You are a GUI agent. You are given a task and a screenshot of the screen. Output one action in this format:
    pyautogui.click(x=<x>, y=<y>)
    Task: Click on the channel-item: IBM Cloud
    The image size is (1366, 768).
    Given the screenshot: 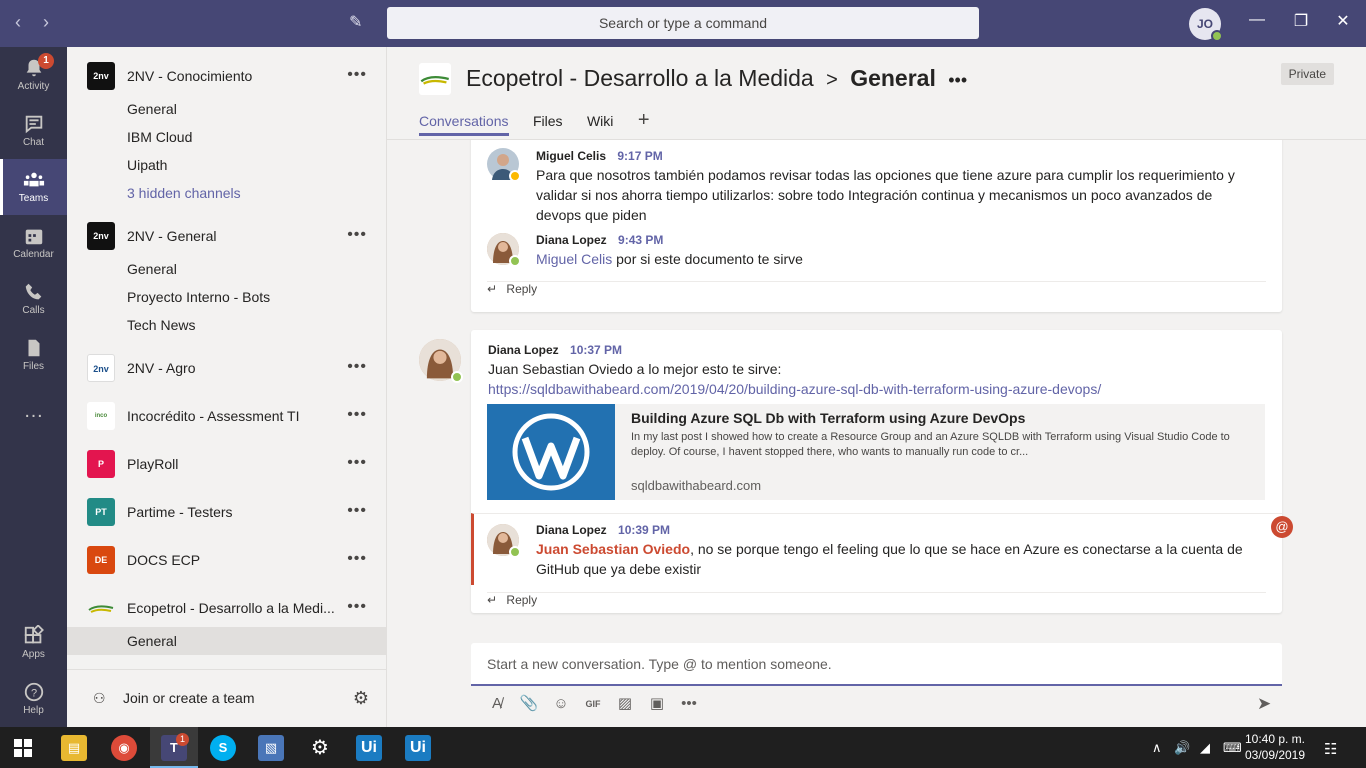 What is the action you would take?
    pyautogui.click(x=159, y=137)
    